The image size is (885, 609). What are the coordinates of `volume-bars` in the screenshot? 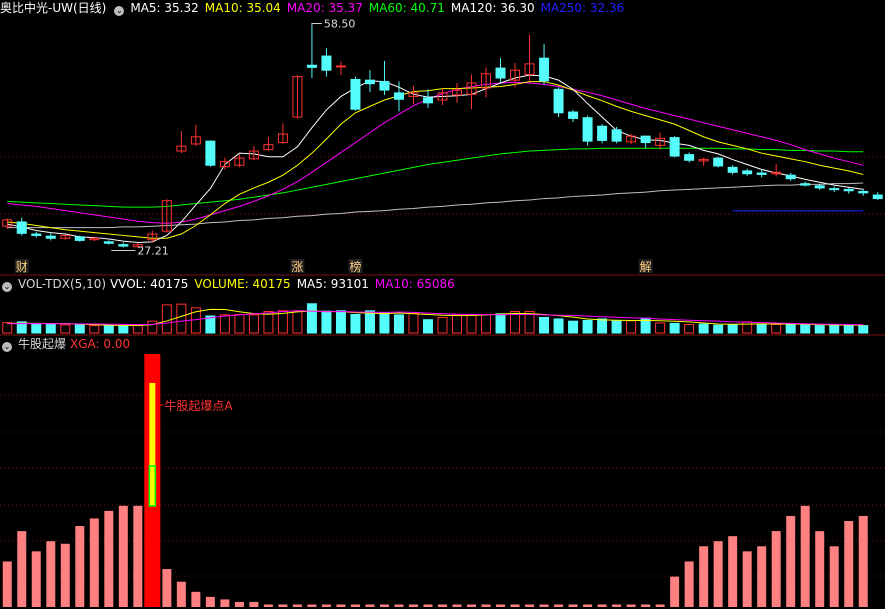 It's located at (435, 318).